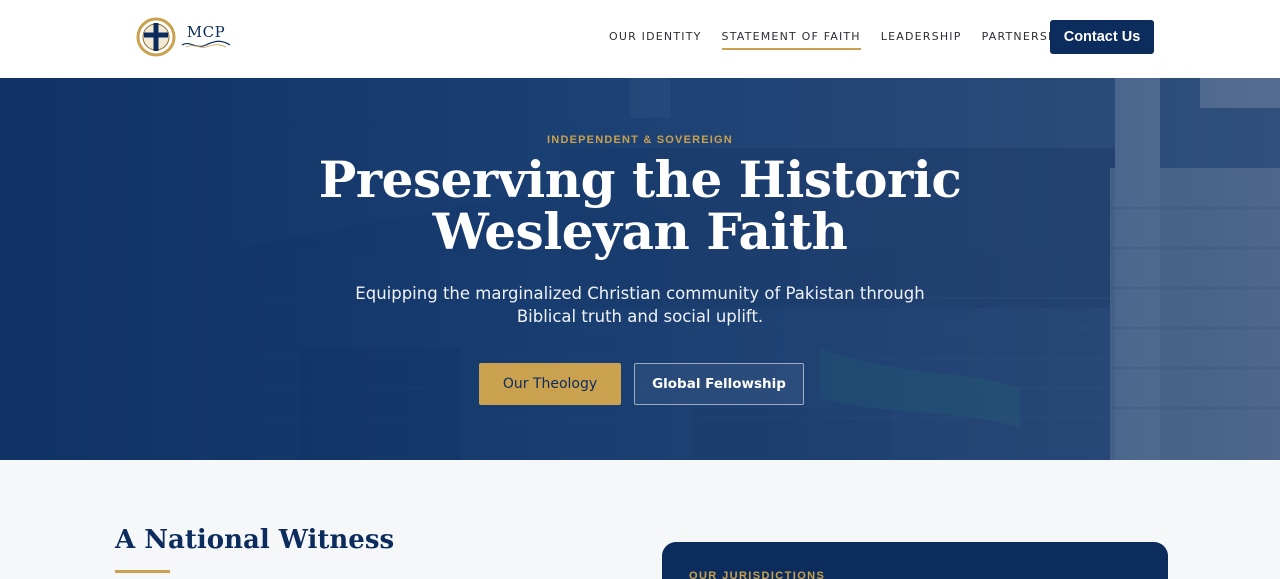 Image resolution: width=1280 pixels, height=579 pixels. Describe the element at coordinates (206, 44) in the screenshot. I see `flourish-icon` at that location.